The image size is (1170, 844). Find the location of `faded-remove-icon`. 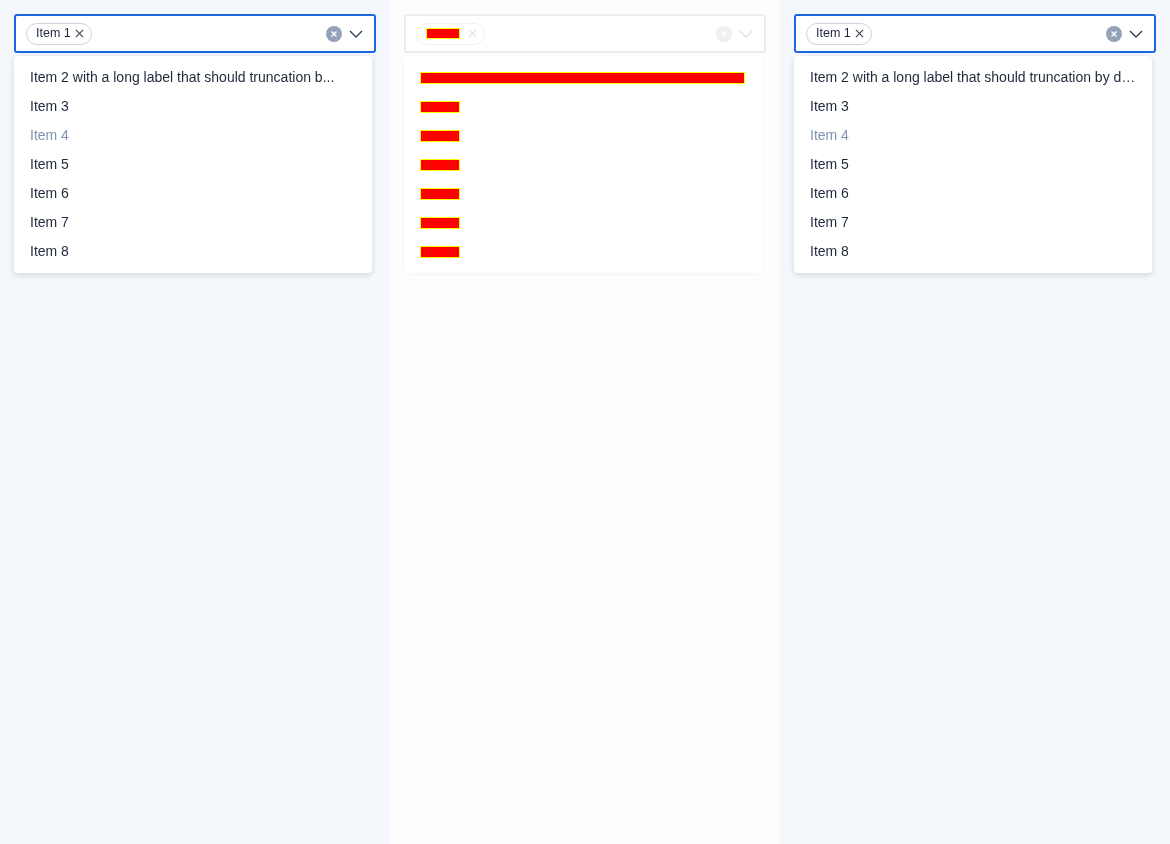

faded-remove-icon is located at coordinates (472, 33).